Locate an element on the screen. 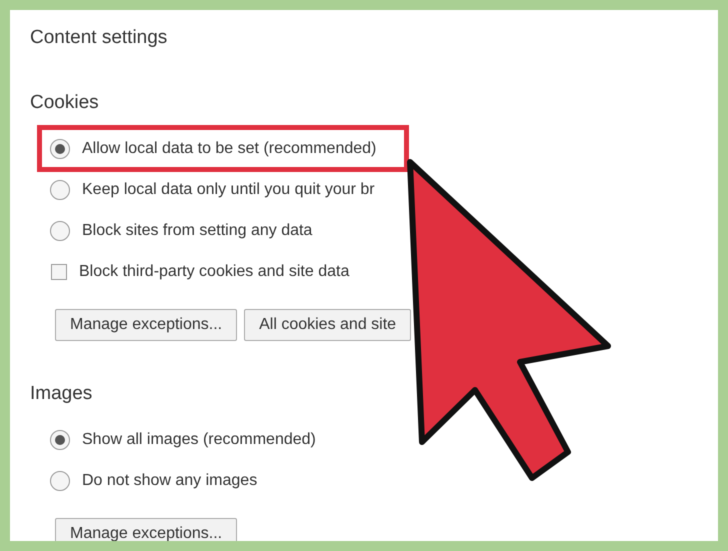 This screenshot has height=551, width=728. section-heading: Cookies is located at coordinates (65, 103).